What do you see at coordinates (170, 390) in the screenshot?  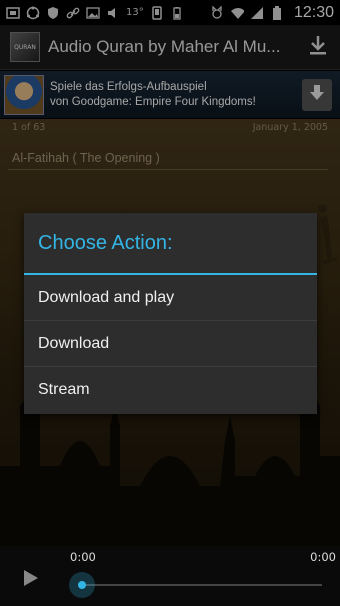 I see `stream-option: Stream` at bounding box center [170, 390].